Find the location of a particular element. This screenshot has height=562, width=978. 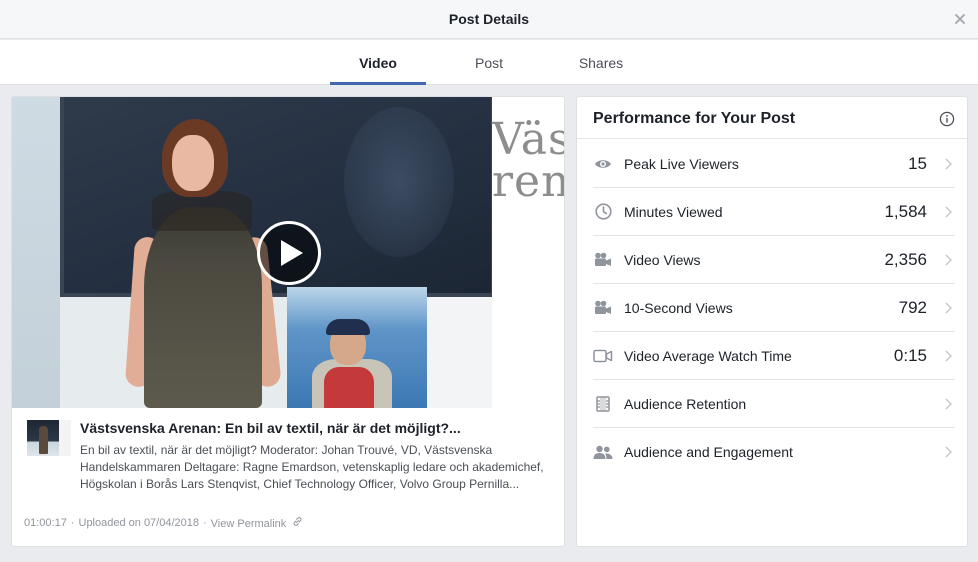

play-button is located at coordinates (289, 253).